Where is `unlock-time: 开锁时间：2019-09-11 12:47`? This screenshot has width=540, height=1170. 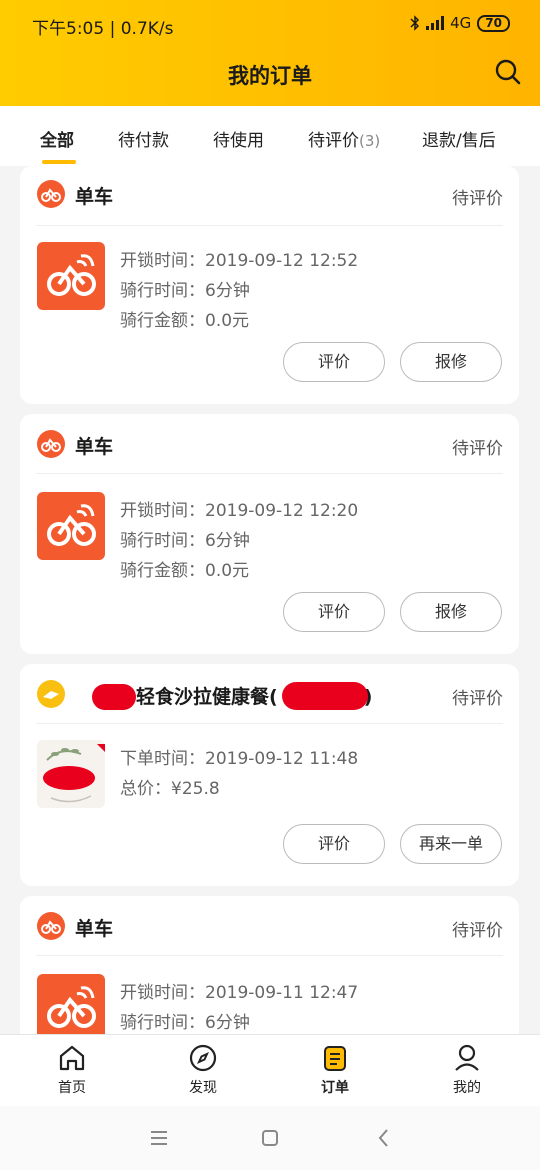 unlock-time: 开锁时间：2019-09-11 12:47 is located at coordinates (239, 993).